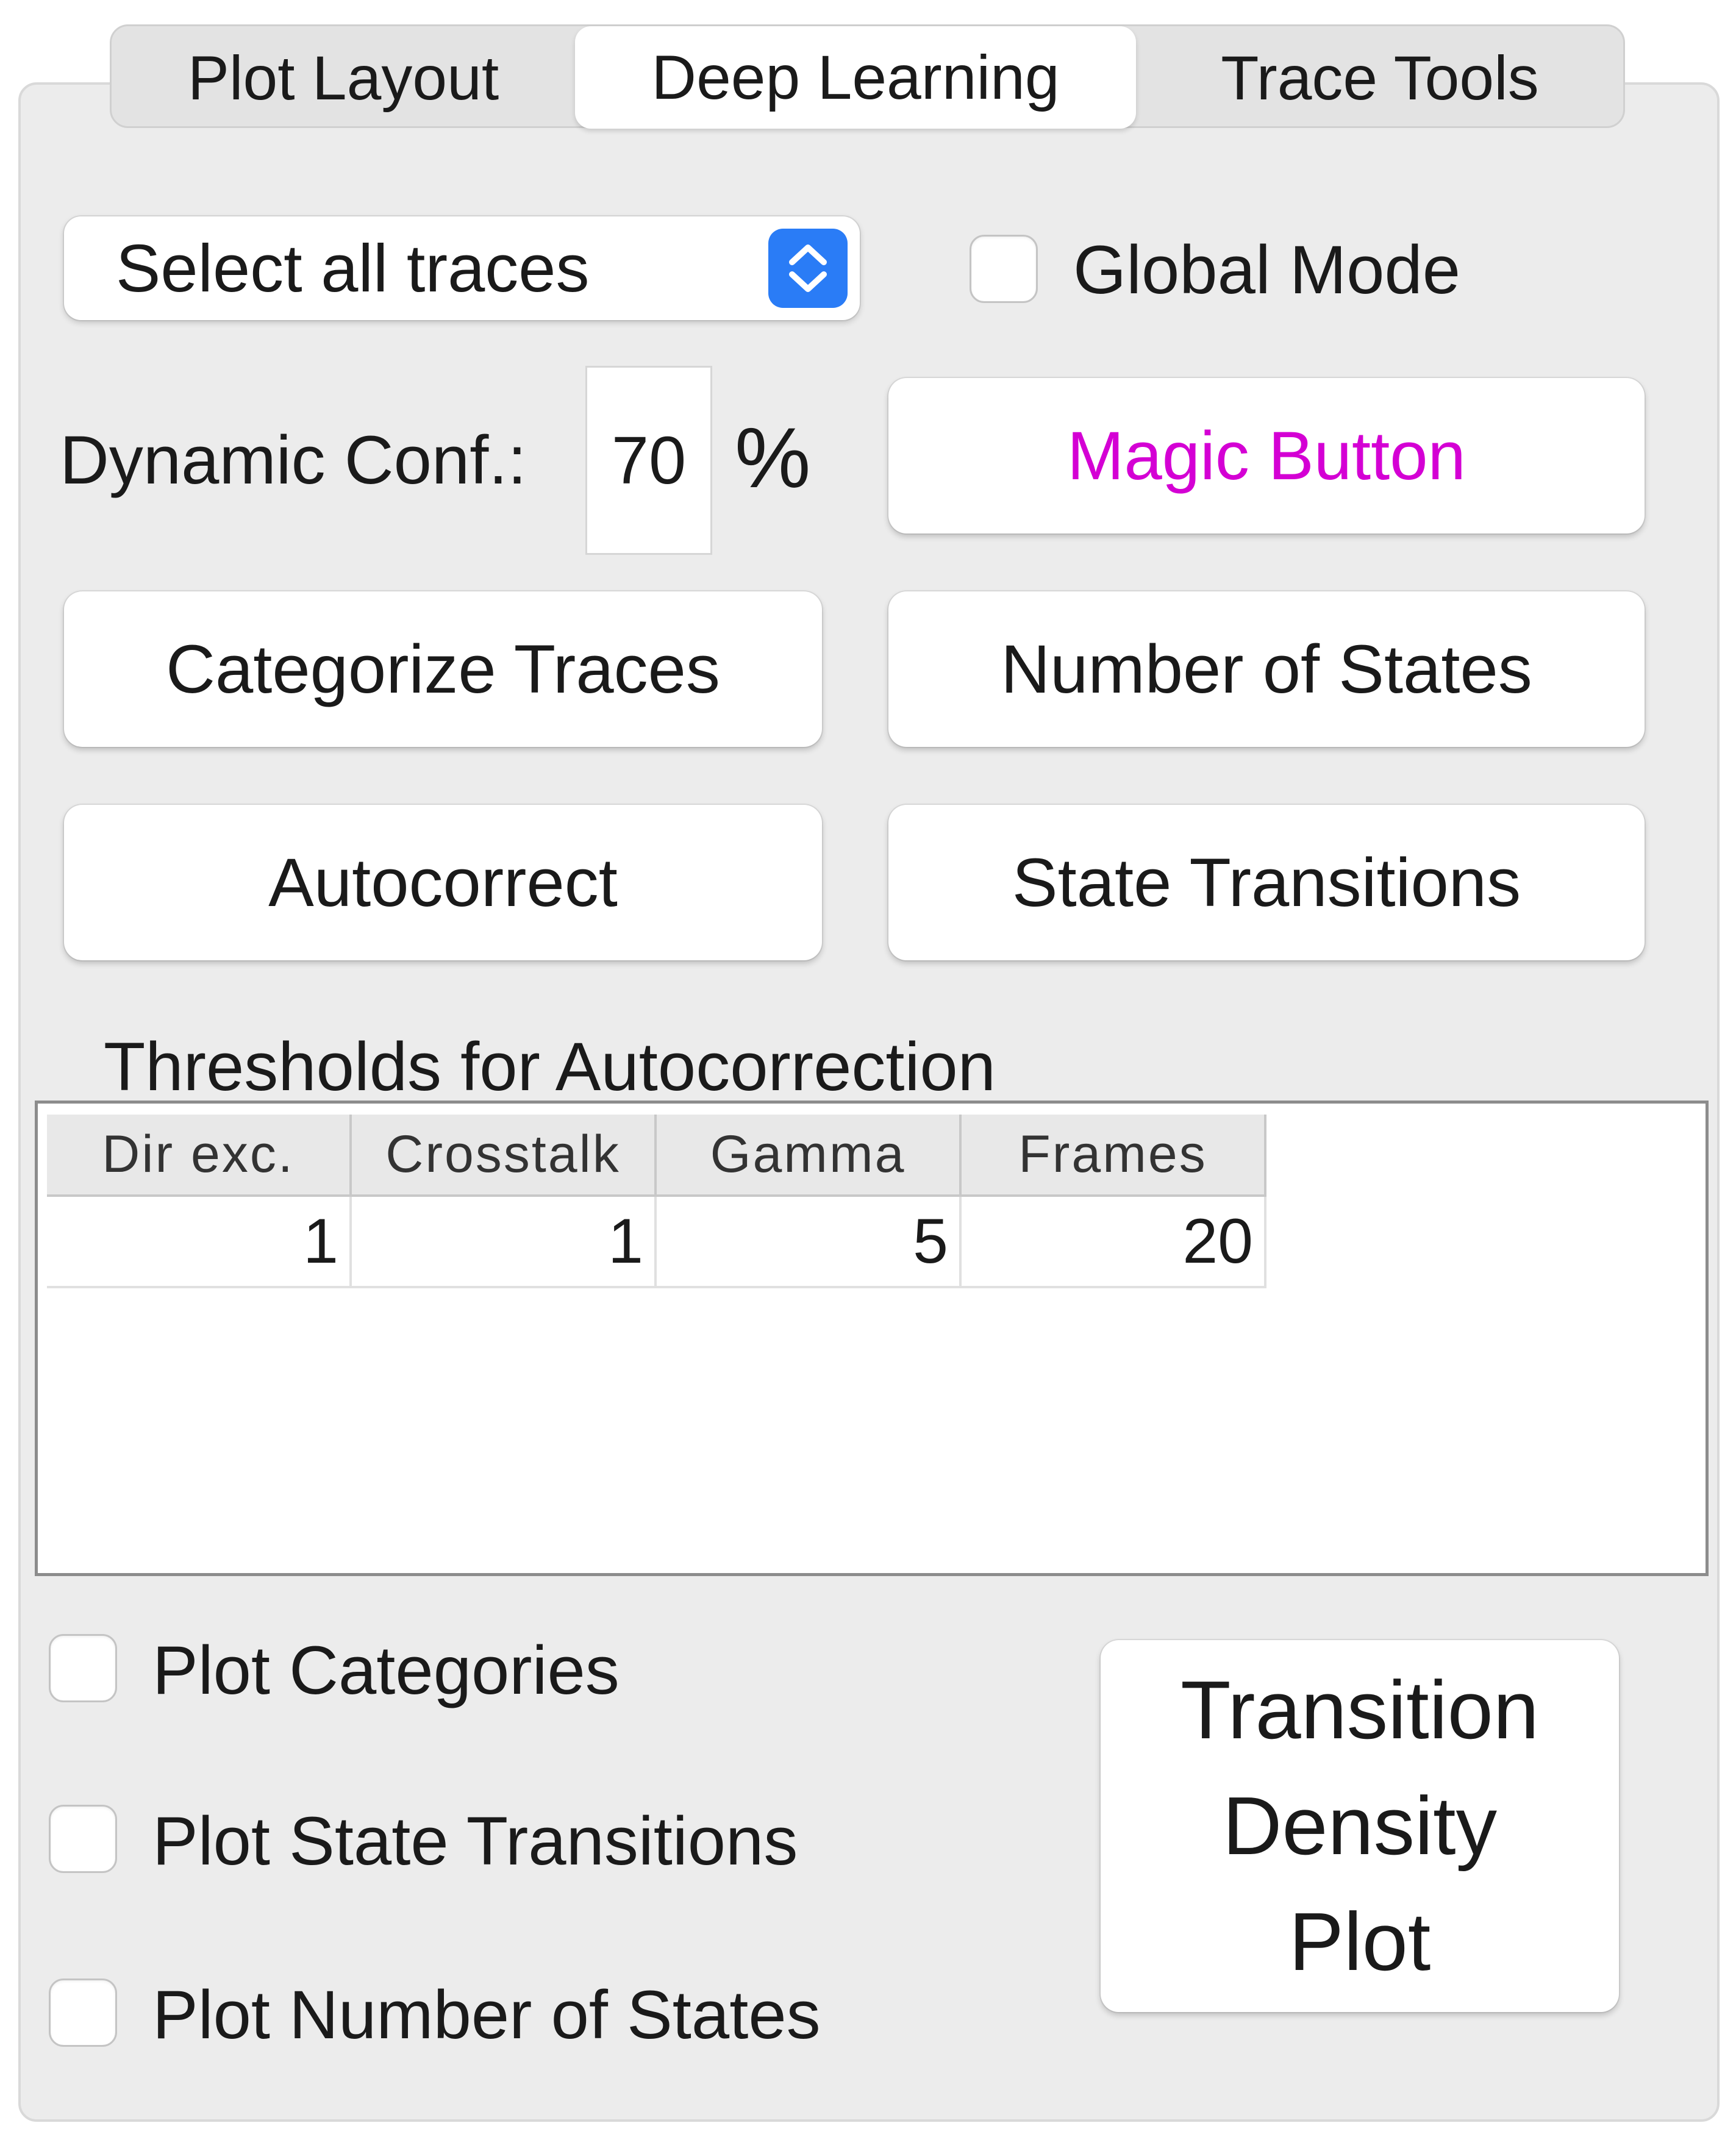  What do you see at coordinates (475, 1841) in the screenshot?
I see `plot-state-transitions-label: Plot State Transitions` at bounding box center [475, 1841].